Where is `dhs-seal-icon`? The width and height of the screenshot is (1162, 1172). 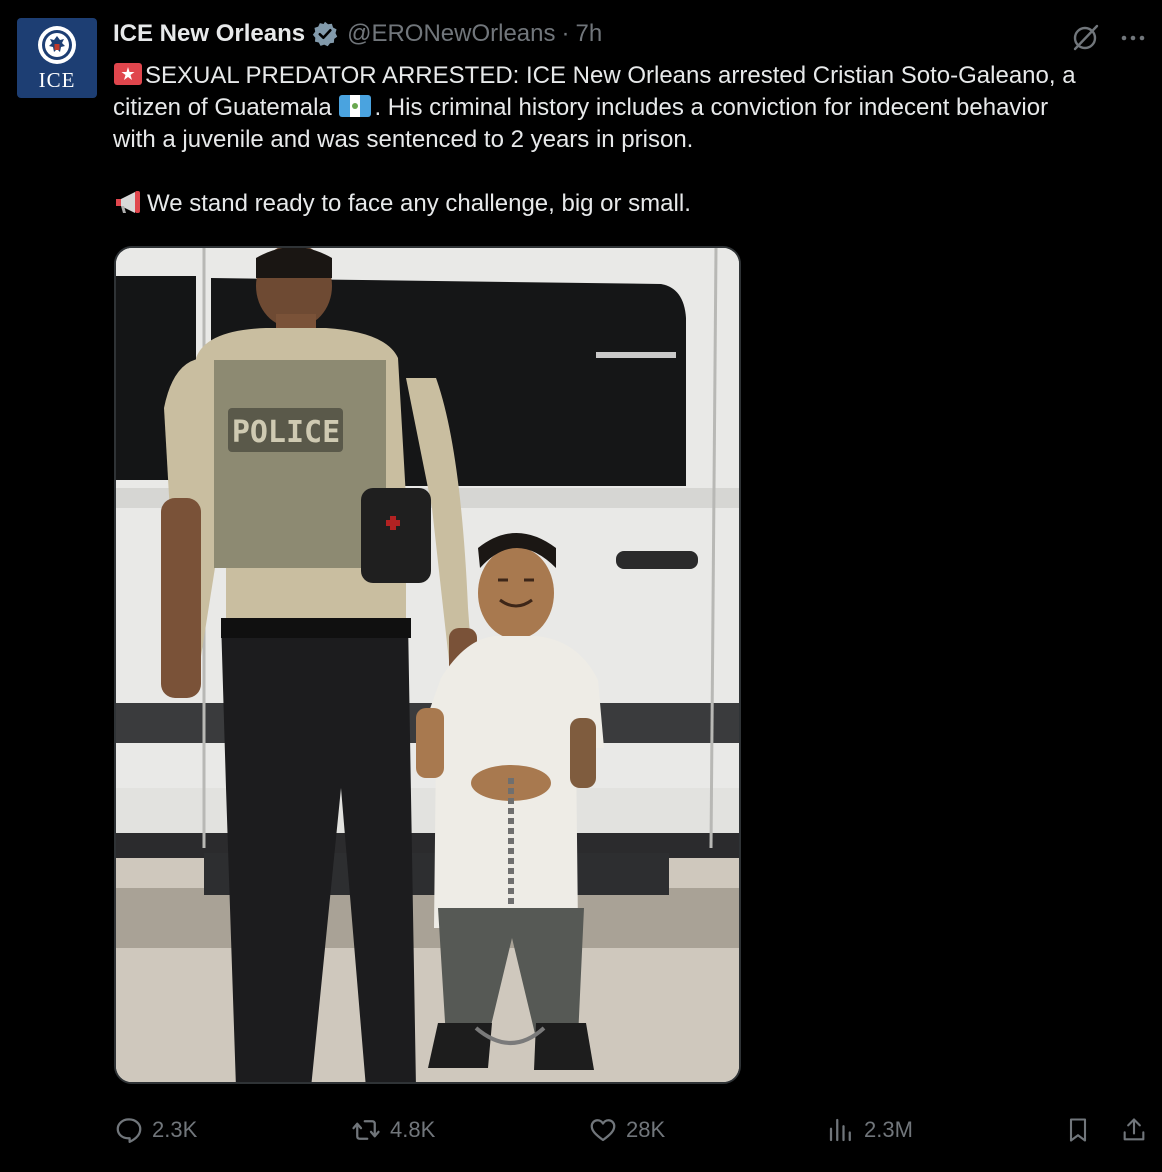
dhs-seal-icon is located at coordinates (57, 45).